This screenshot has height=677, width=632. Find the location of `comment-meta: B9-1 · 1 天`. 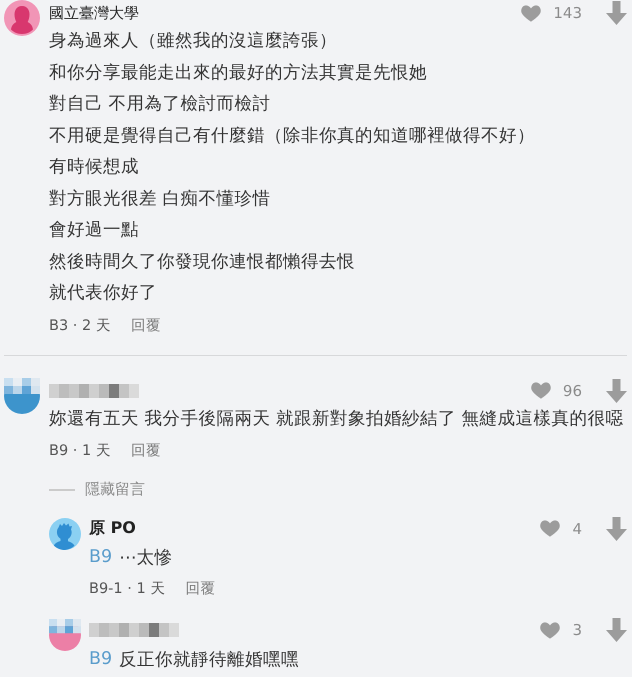

comment-meta: B9-1 · 1 天 is located at coordinates (127, 589).